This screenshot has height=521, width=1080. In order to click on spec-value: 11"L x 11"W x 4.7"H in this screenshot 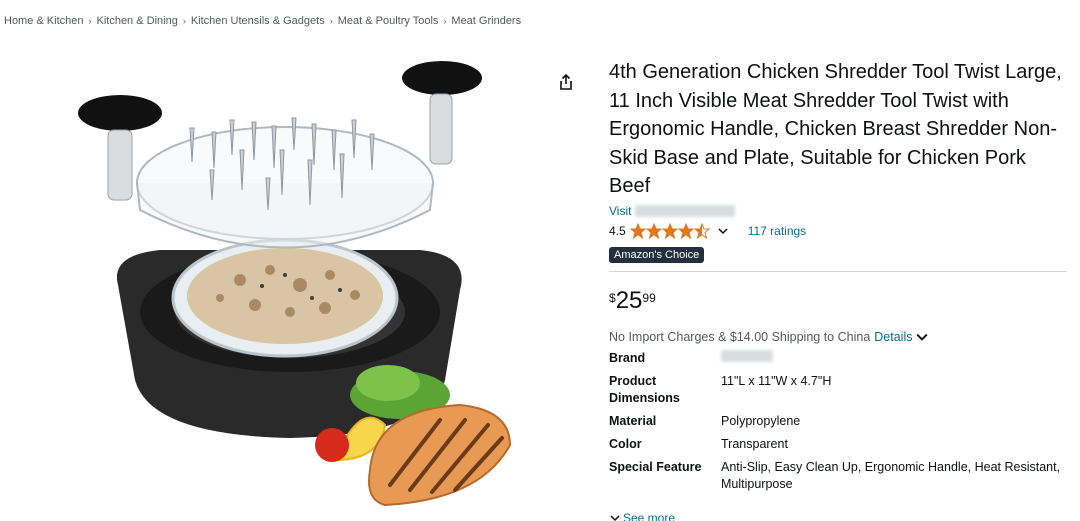, I will do `click(776, 380)`.